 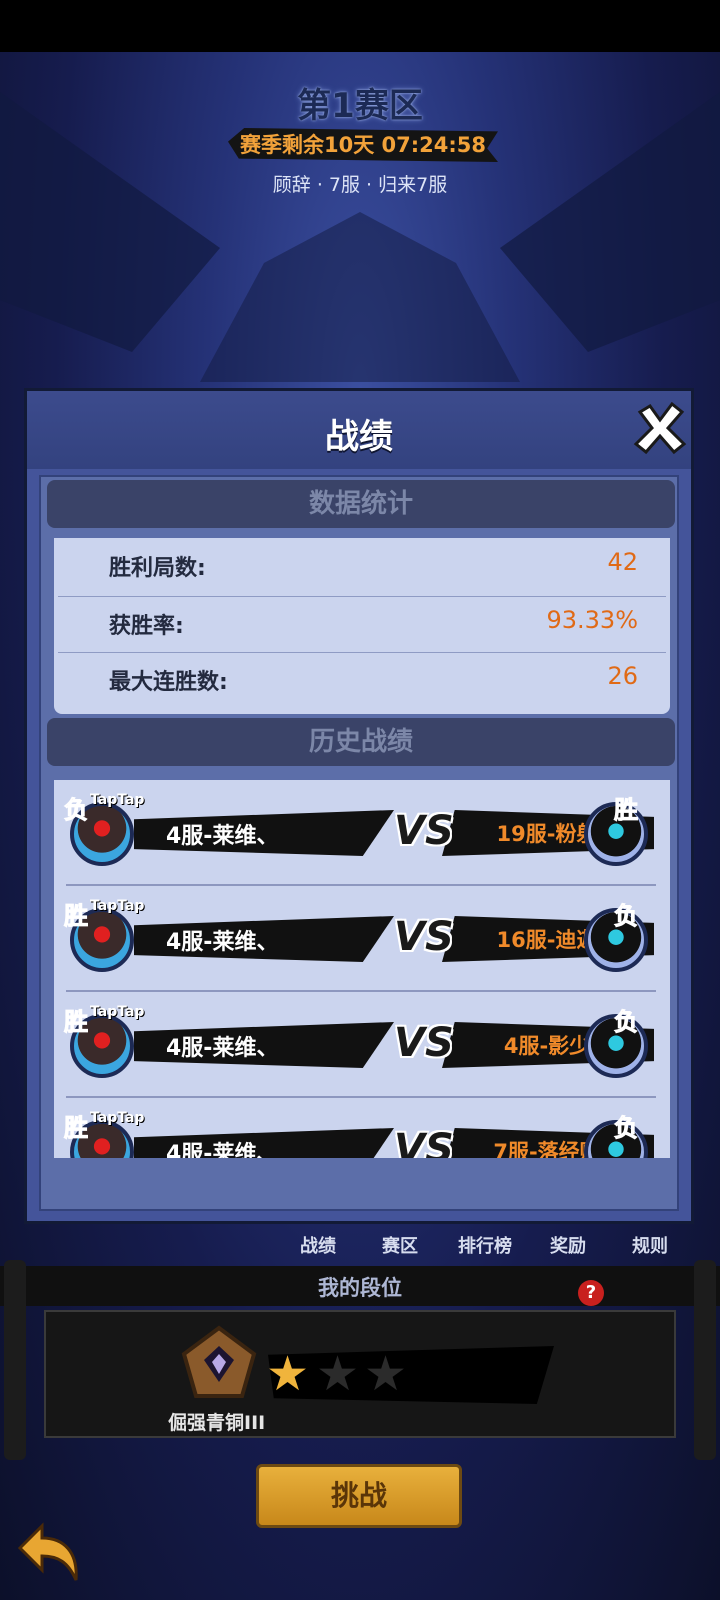 I want to click on challenge-button: 挑战, so click(x=359, y=1496).